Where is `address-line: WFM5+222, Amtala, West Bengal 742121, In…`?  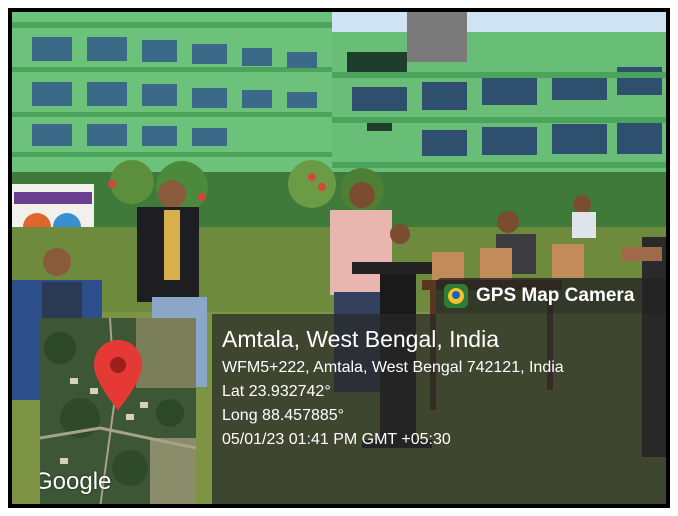
address-line: WFM5+222, Amtala, West Bengal 742121, In… is located at coordinates (393, 367).